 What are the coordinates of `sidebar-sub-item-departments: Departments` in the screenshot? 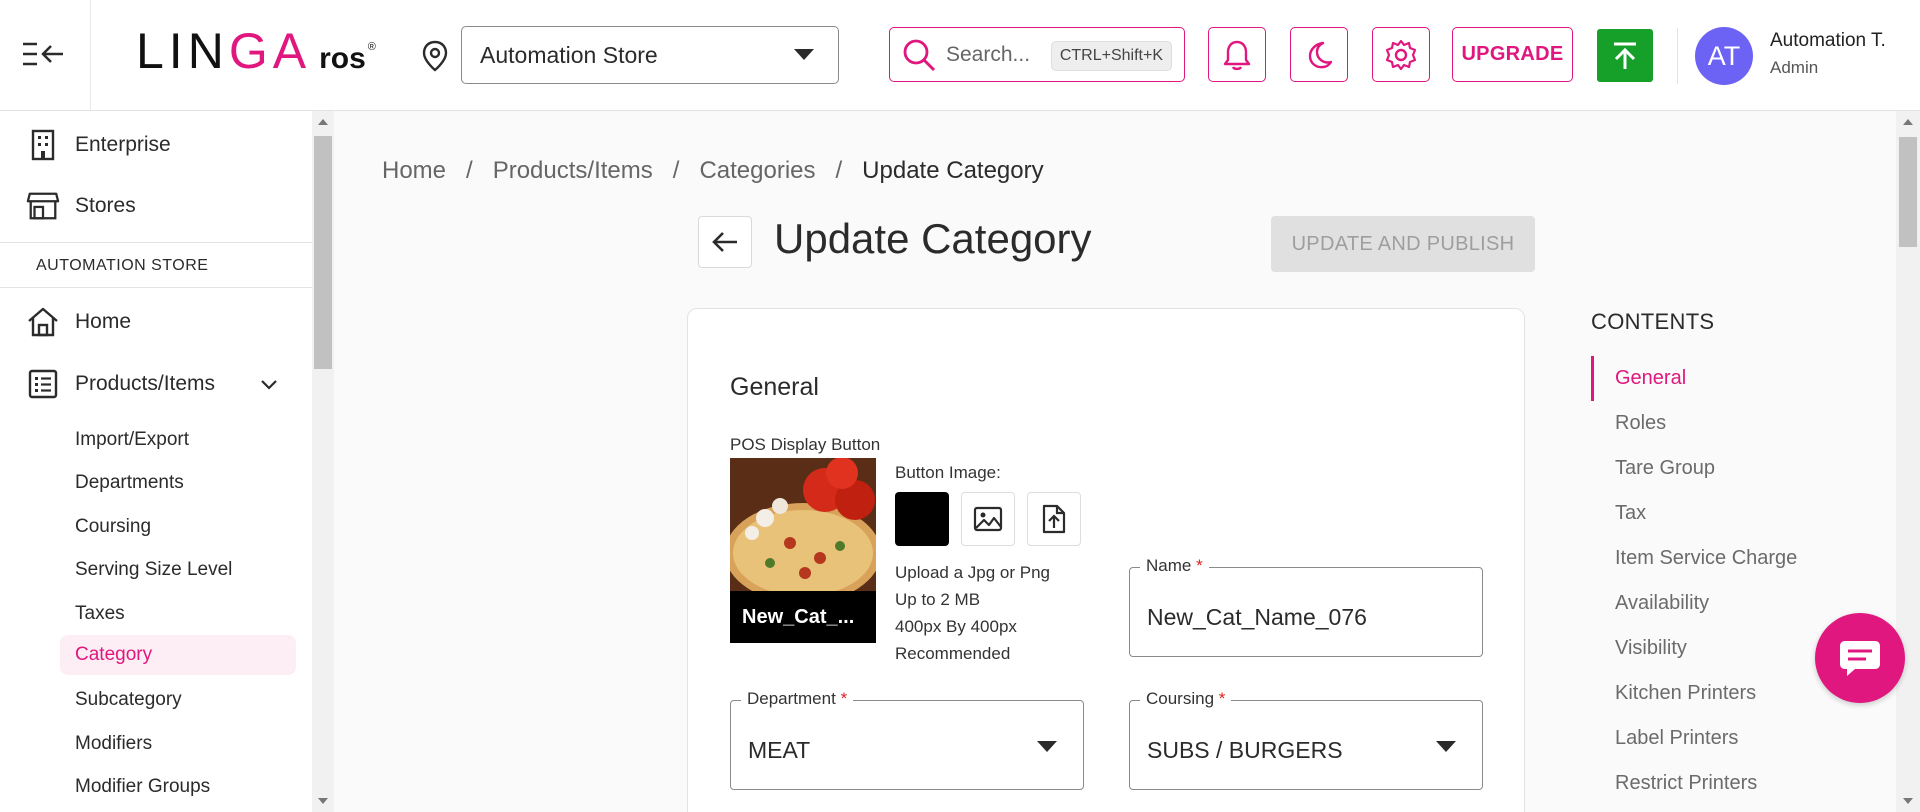 It's located at (178, 483).